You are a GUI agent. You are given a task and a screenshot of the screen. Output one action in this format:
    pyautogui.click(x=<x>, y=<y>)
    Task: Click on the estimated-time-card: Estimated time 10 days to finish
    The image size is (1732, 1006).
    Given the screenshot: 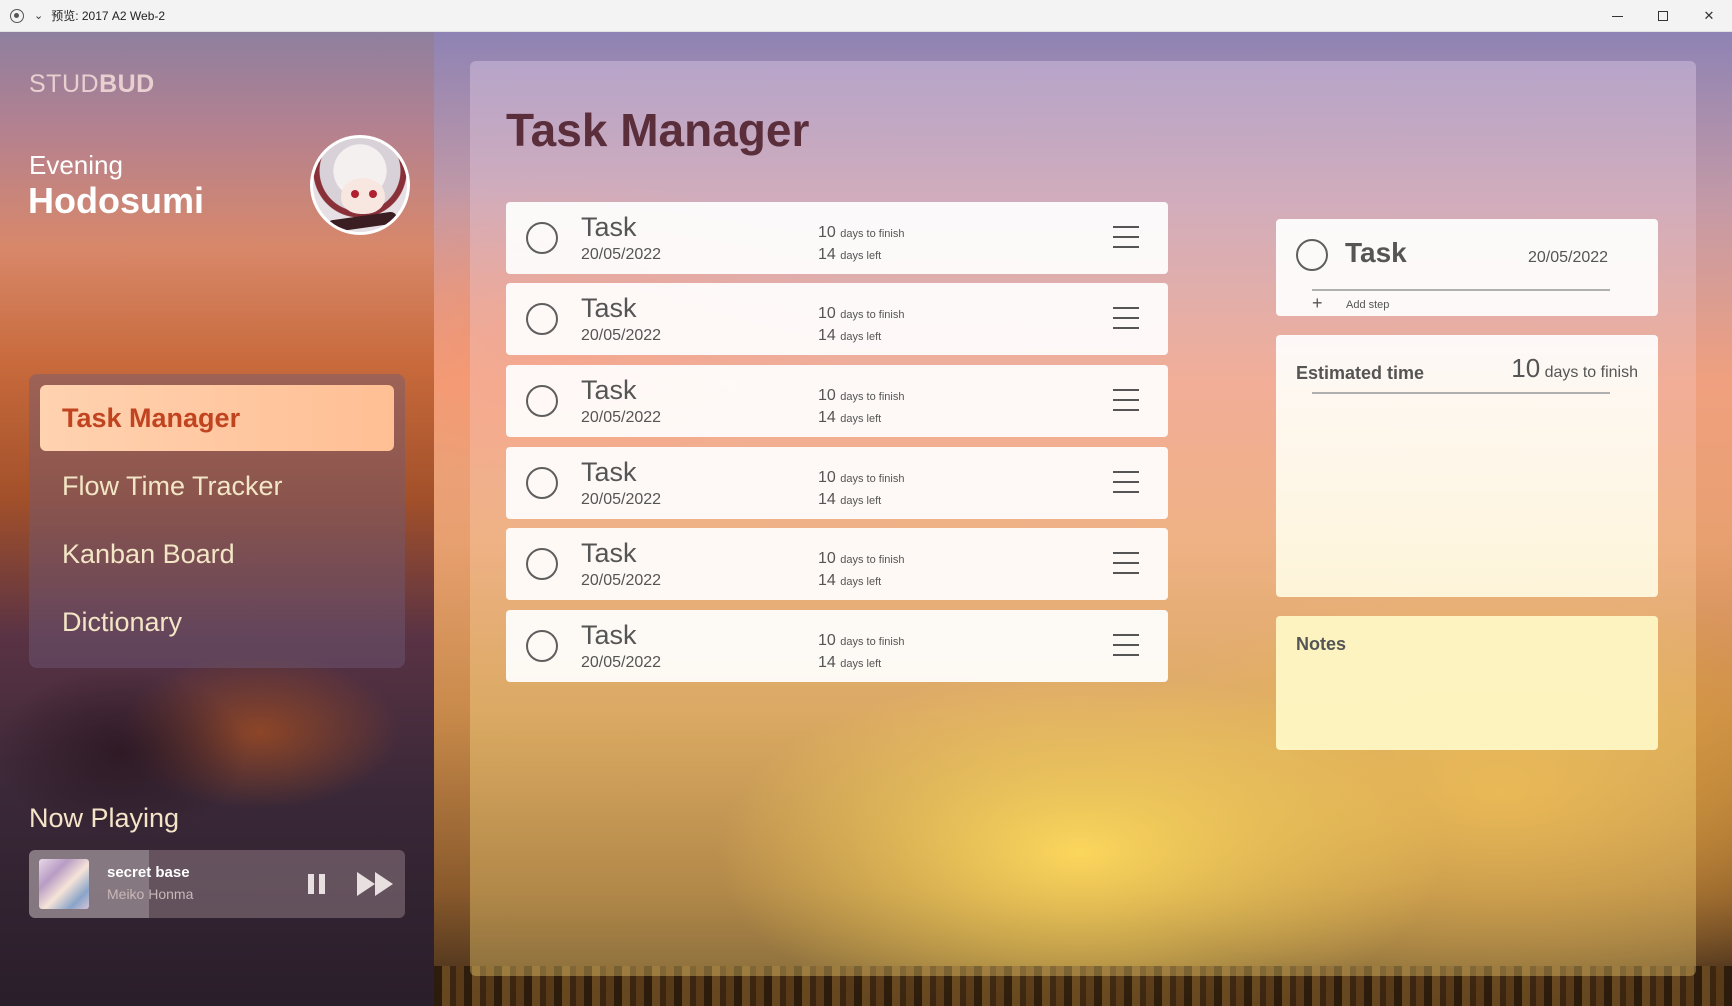 What is the action you would take?
    pyautogui.click(x=1467, y=466)
    